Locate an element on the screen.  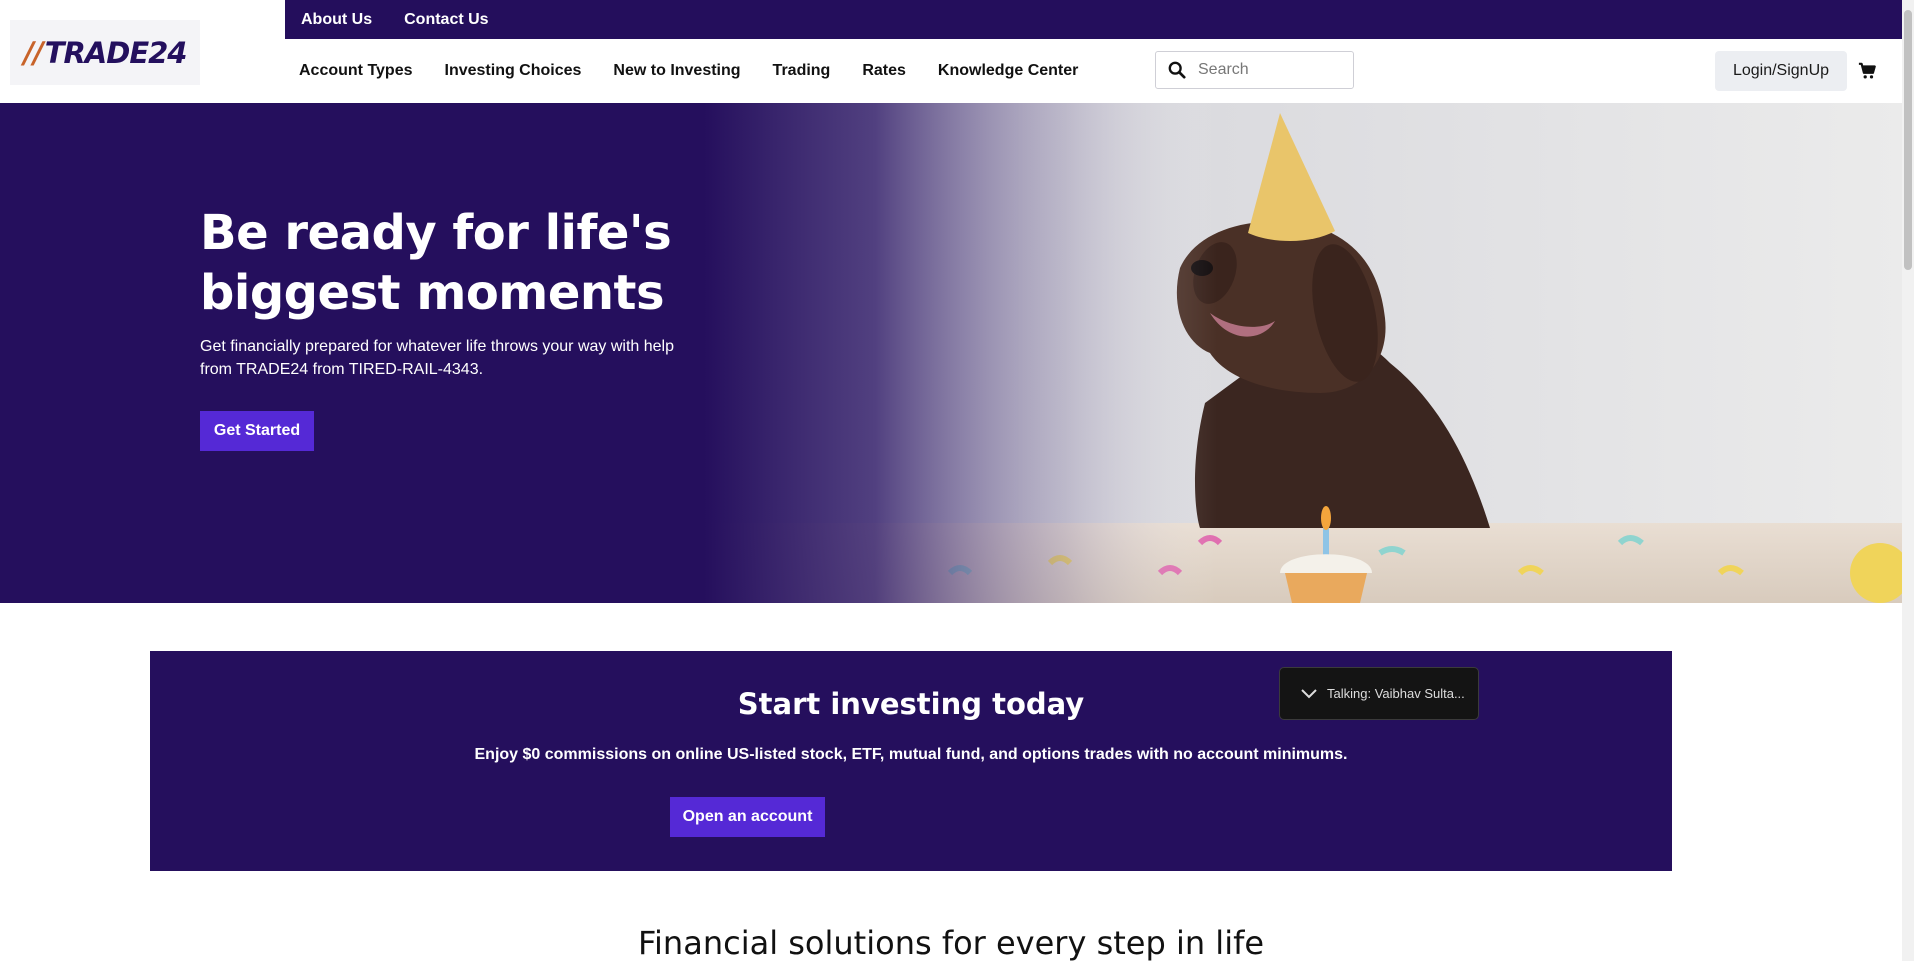
logo-text: //TRADE24 is located at coordinates (105, 52).